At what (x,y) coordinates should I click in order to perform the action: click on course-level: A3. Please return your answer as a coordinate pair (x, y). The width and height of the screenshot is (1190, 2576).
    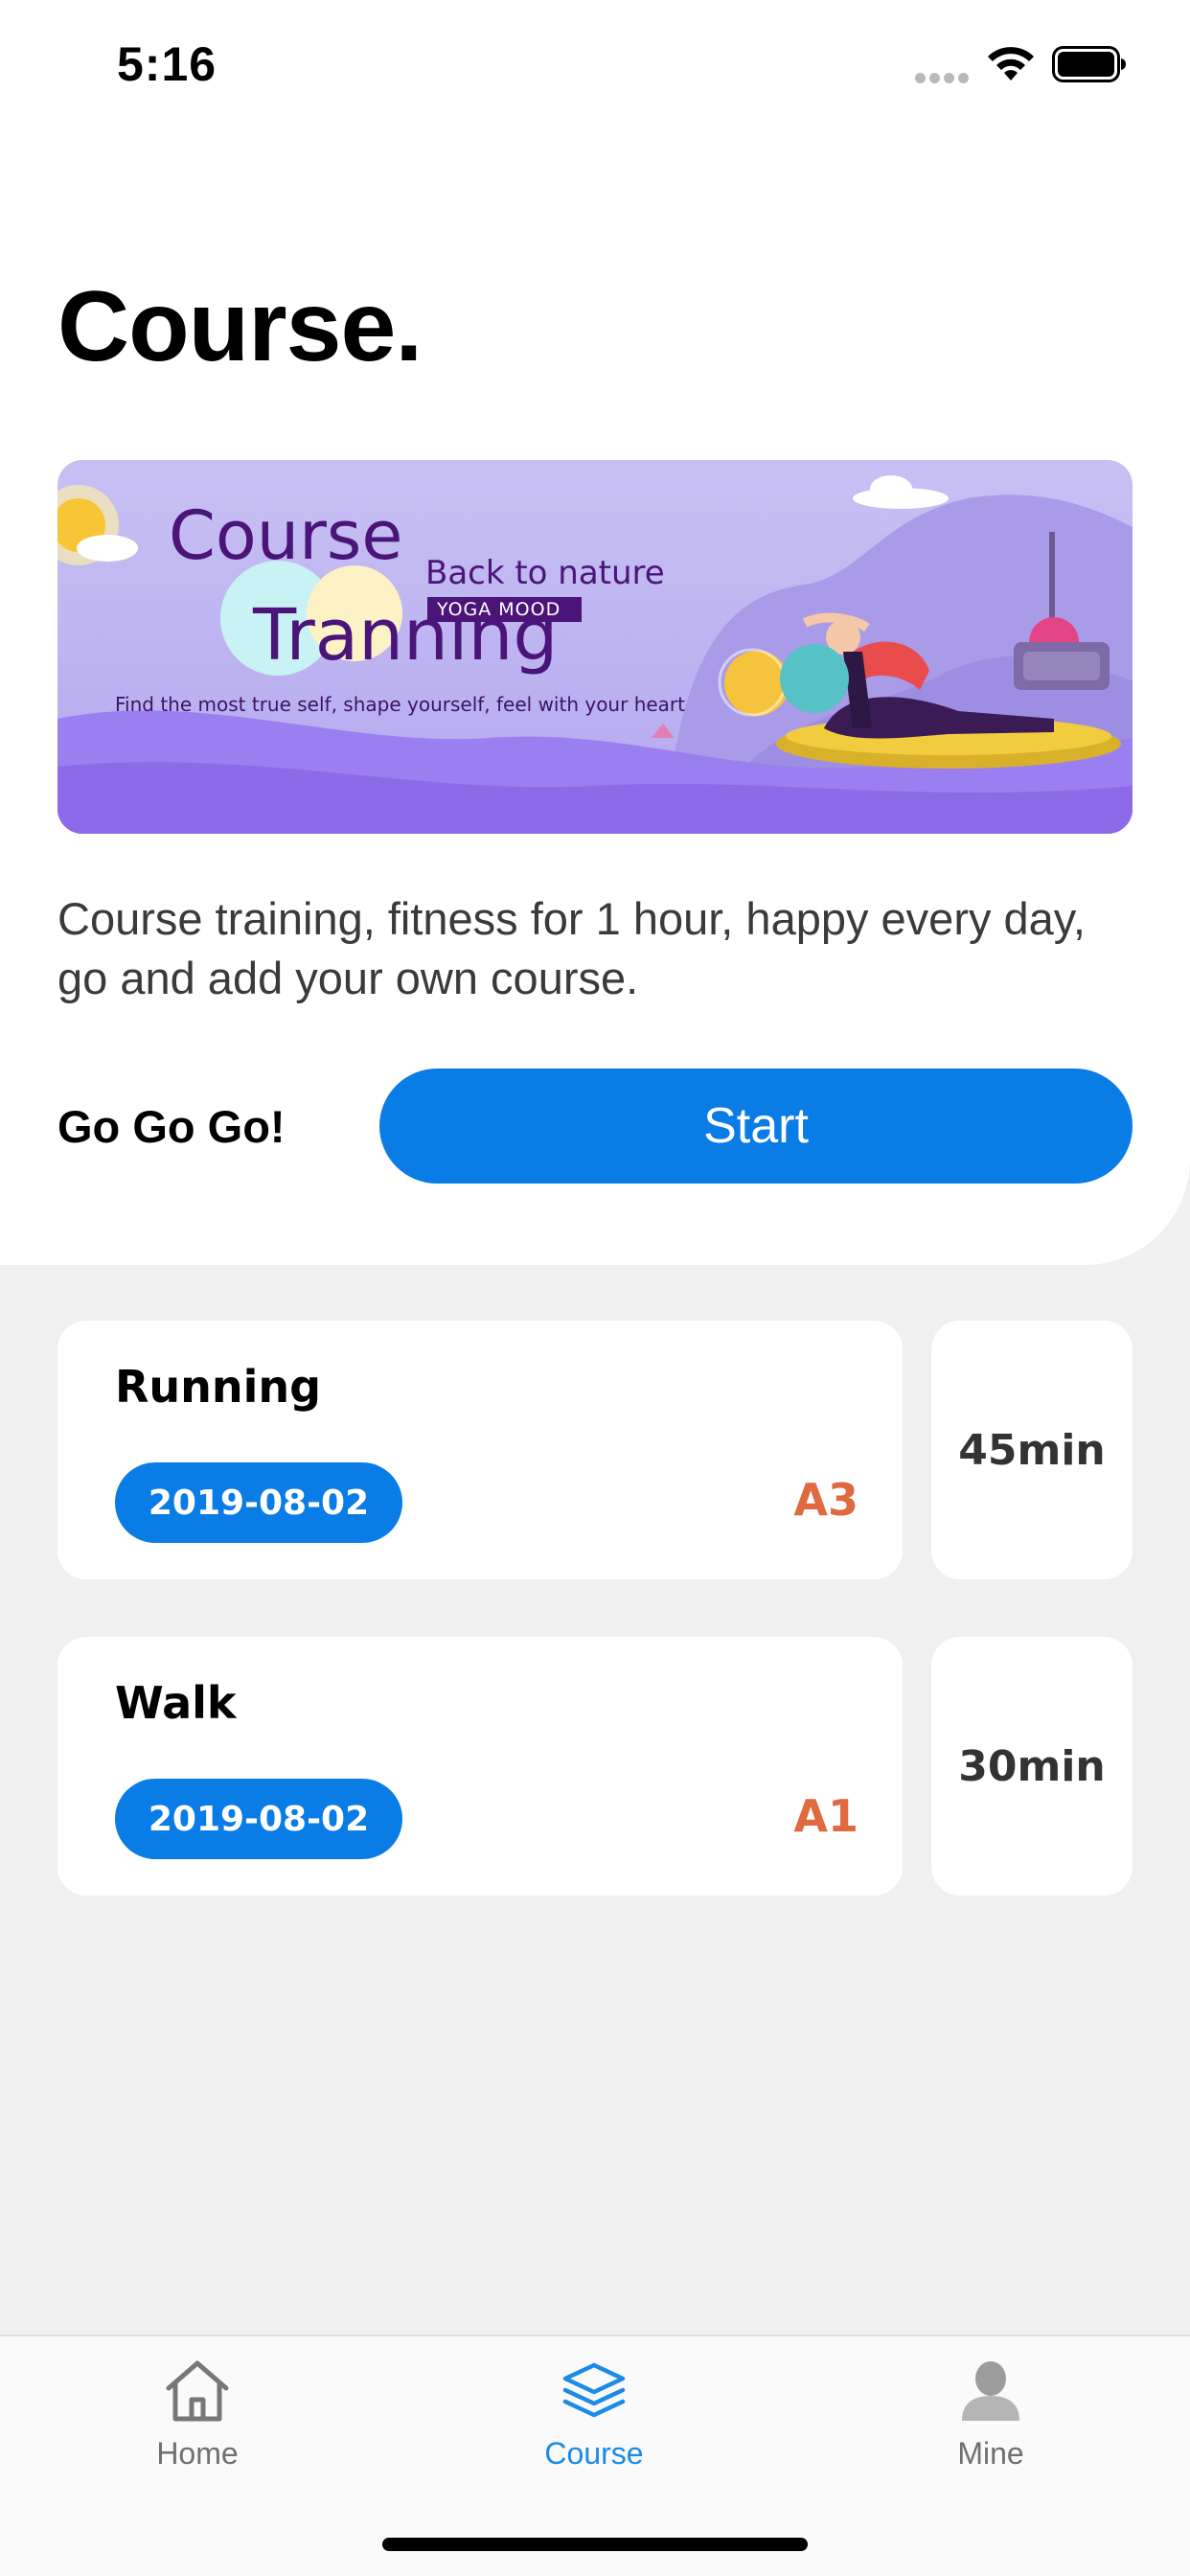
    Looking at the image, I should click on (826, 1500).